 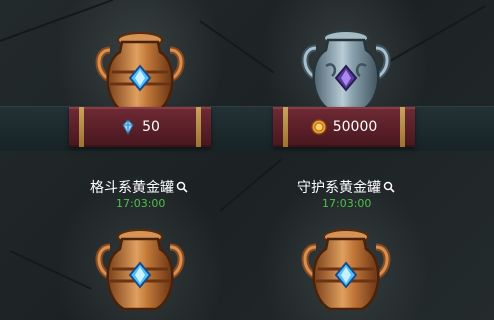 What do you see at coordinates (346, 71) in the screenshot?
I see `silver-jar-icon` at bounding box center [346, 71].